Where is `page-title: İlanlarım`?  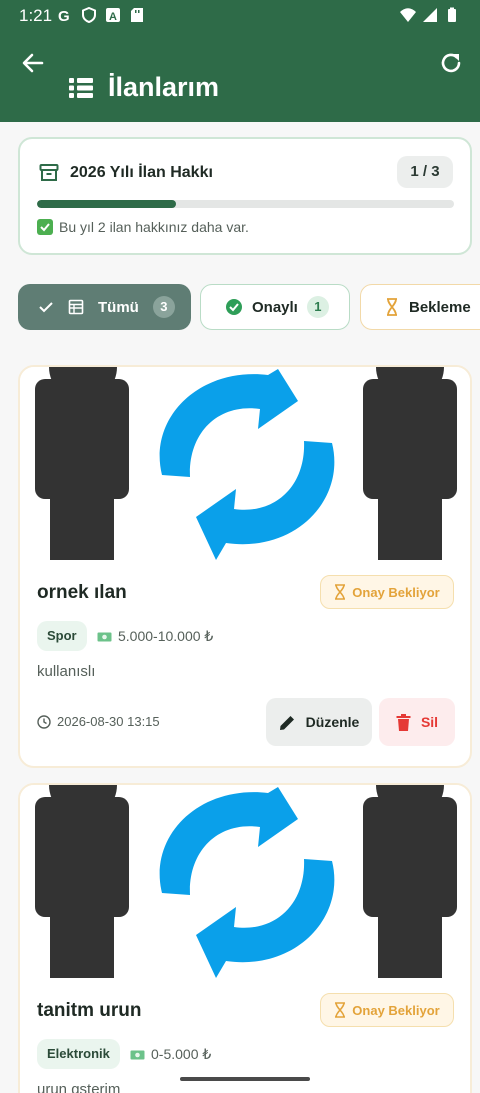 page-title: İlanlarım is located at coordinates (164, 87).